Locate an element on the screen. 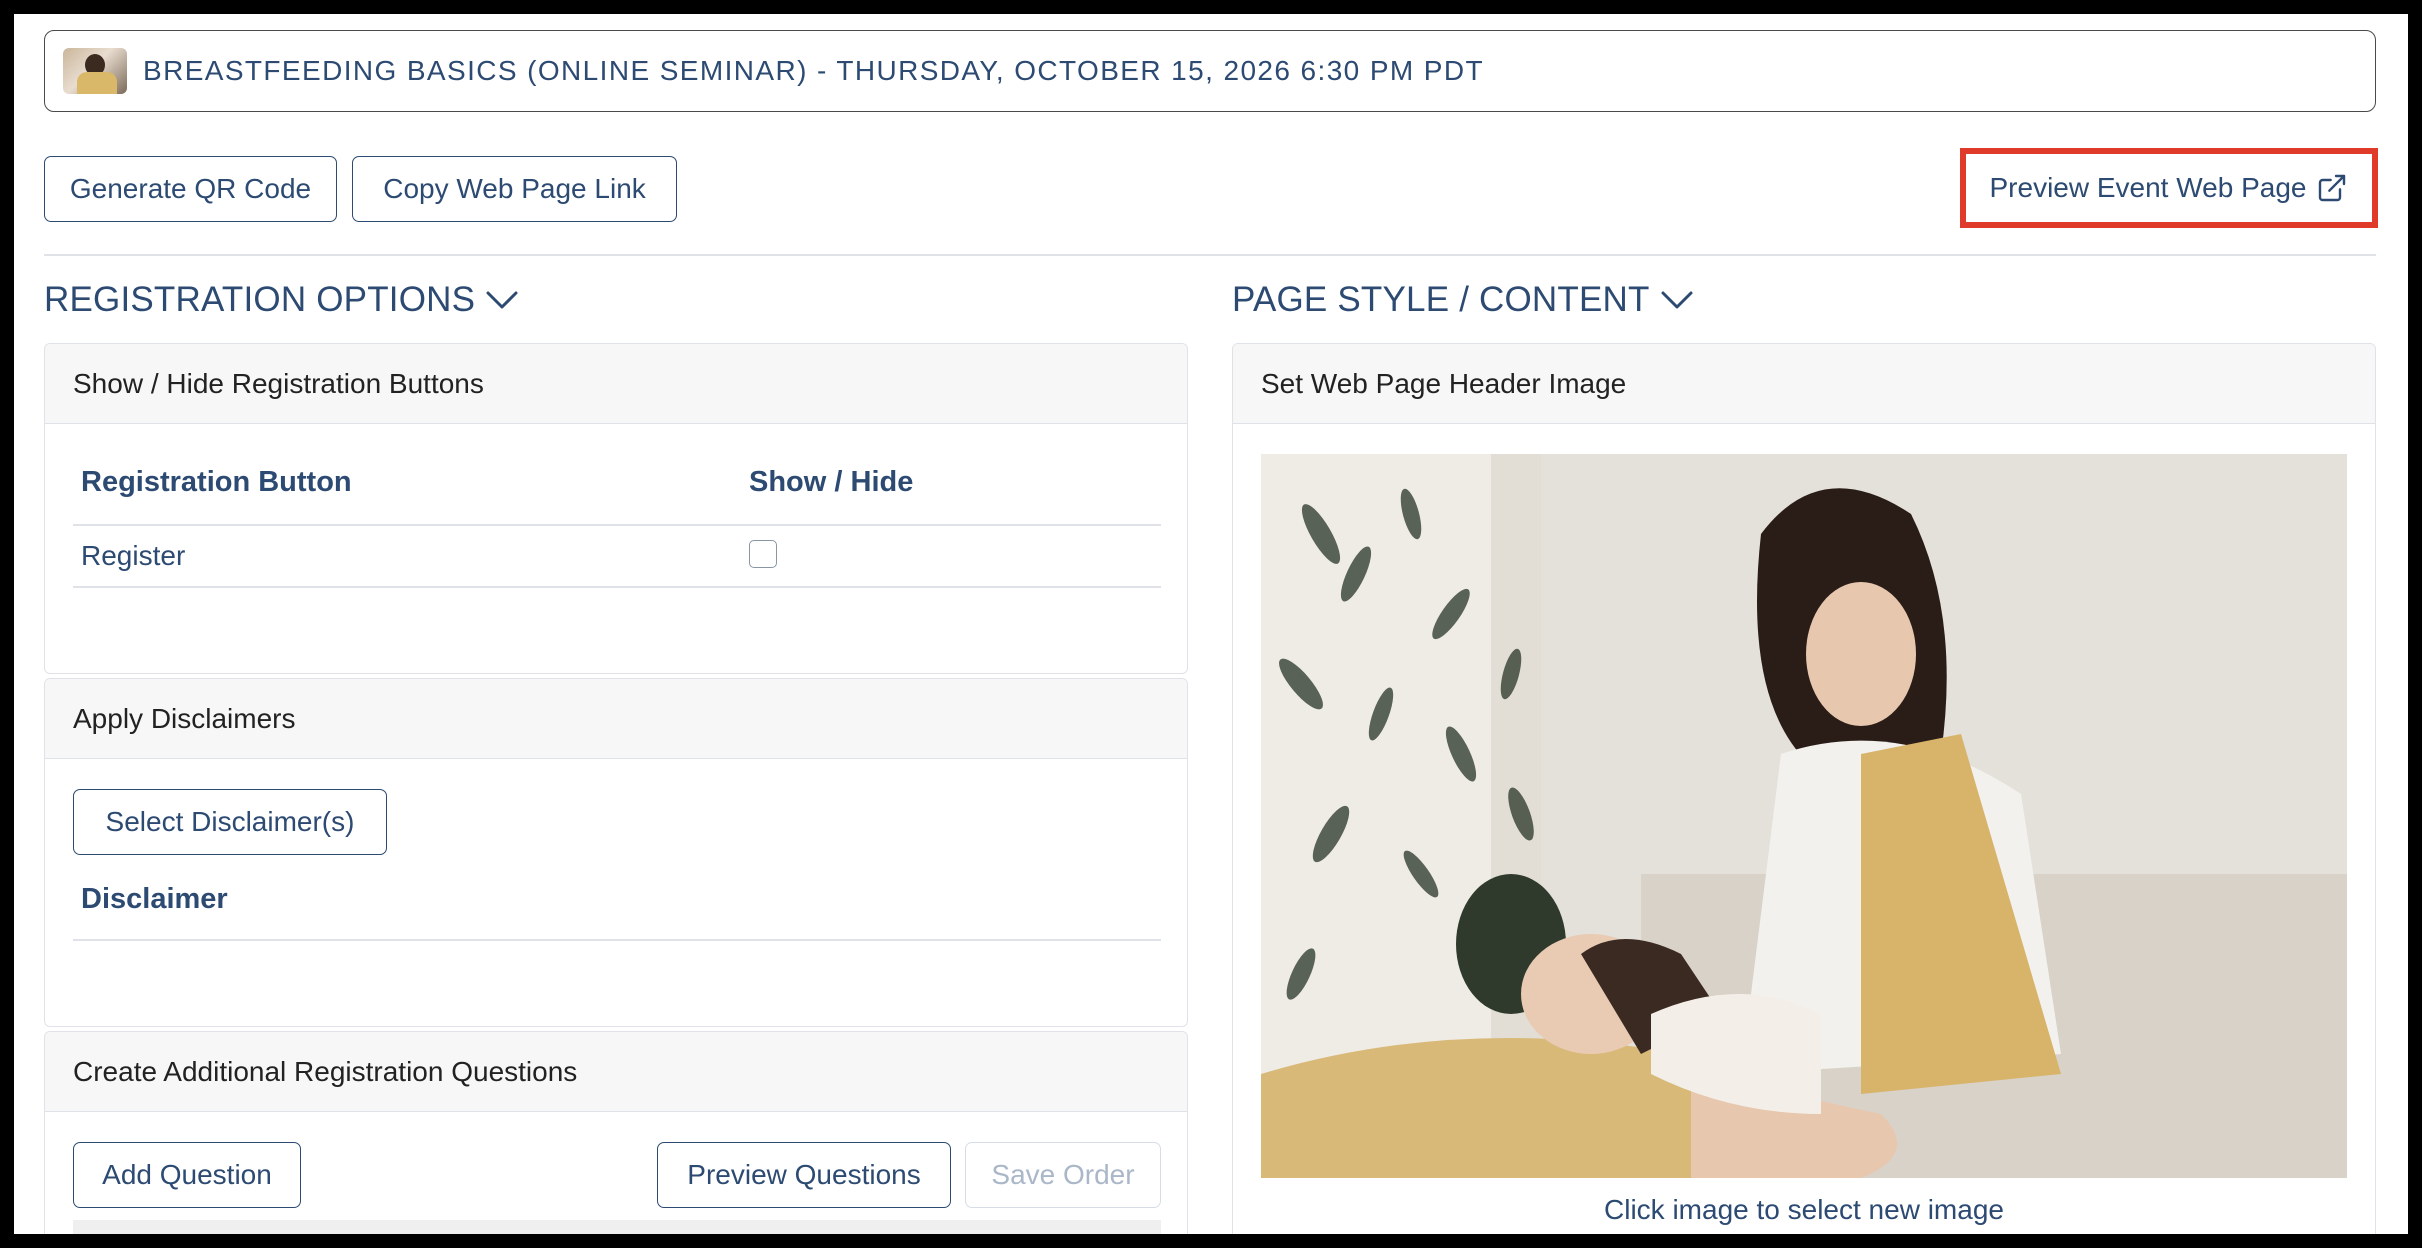  card-header: Create Additional Registration Questions is located at coordinates (616, 1072).